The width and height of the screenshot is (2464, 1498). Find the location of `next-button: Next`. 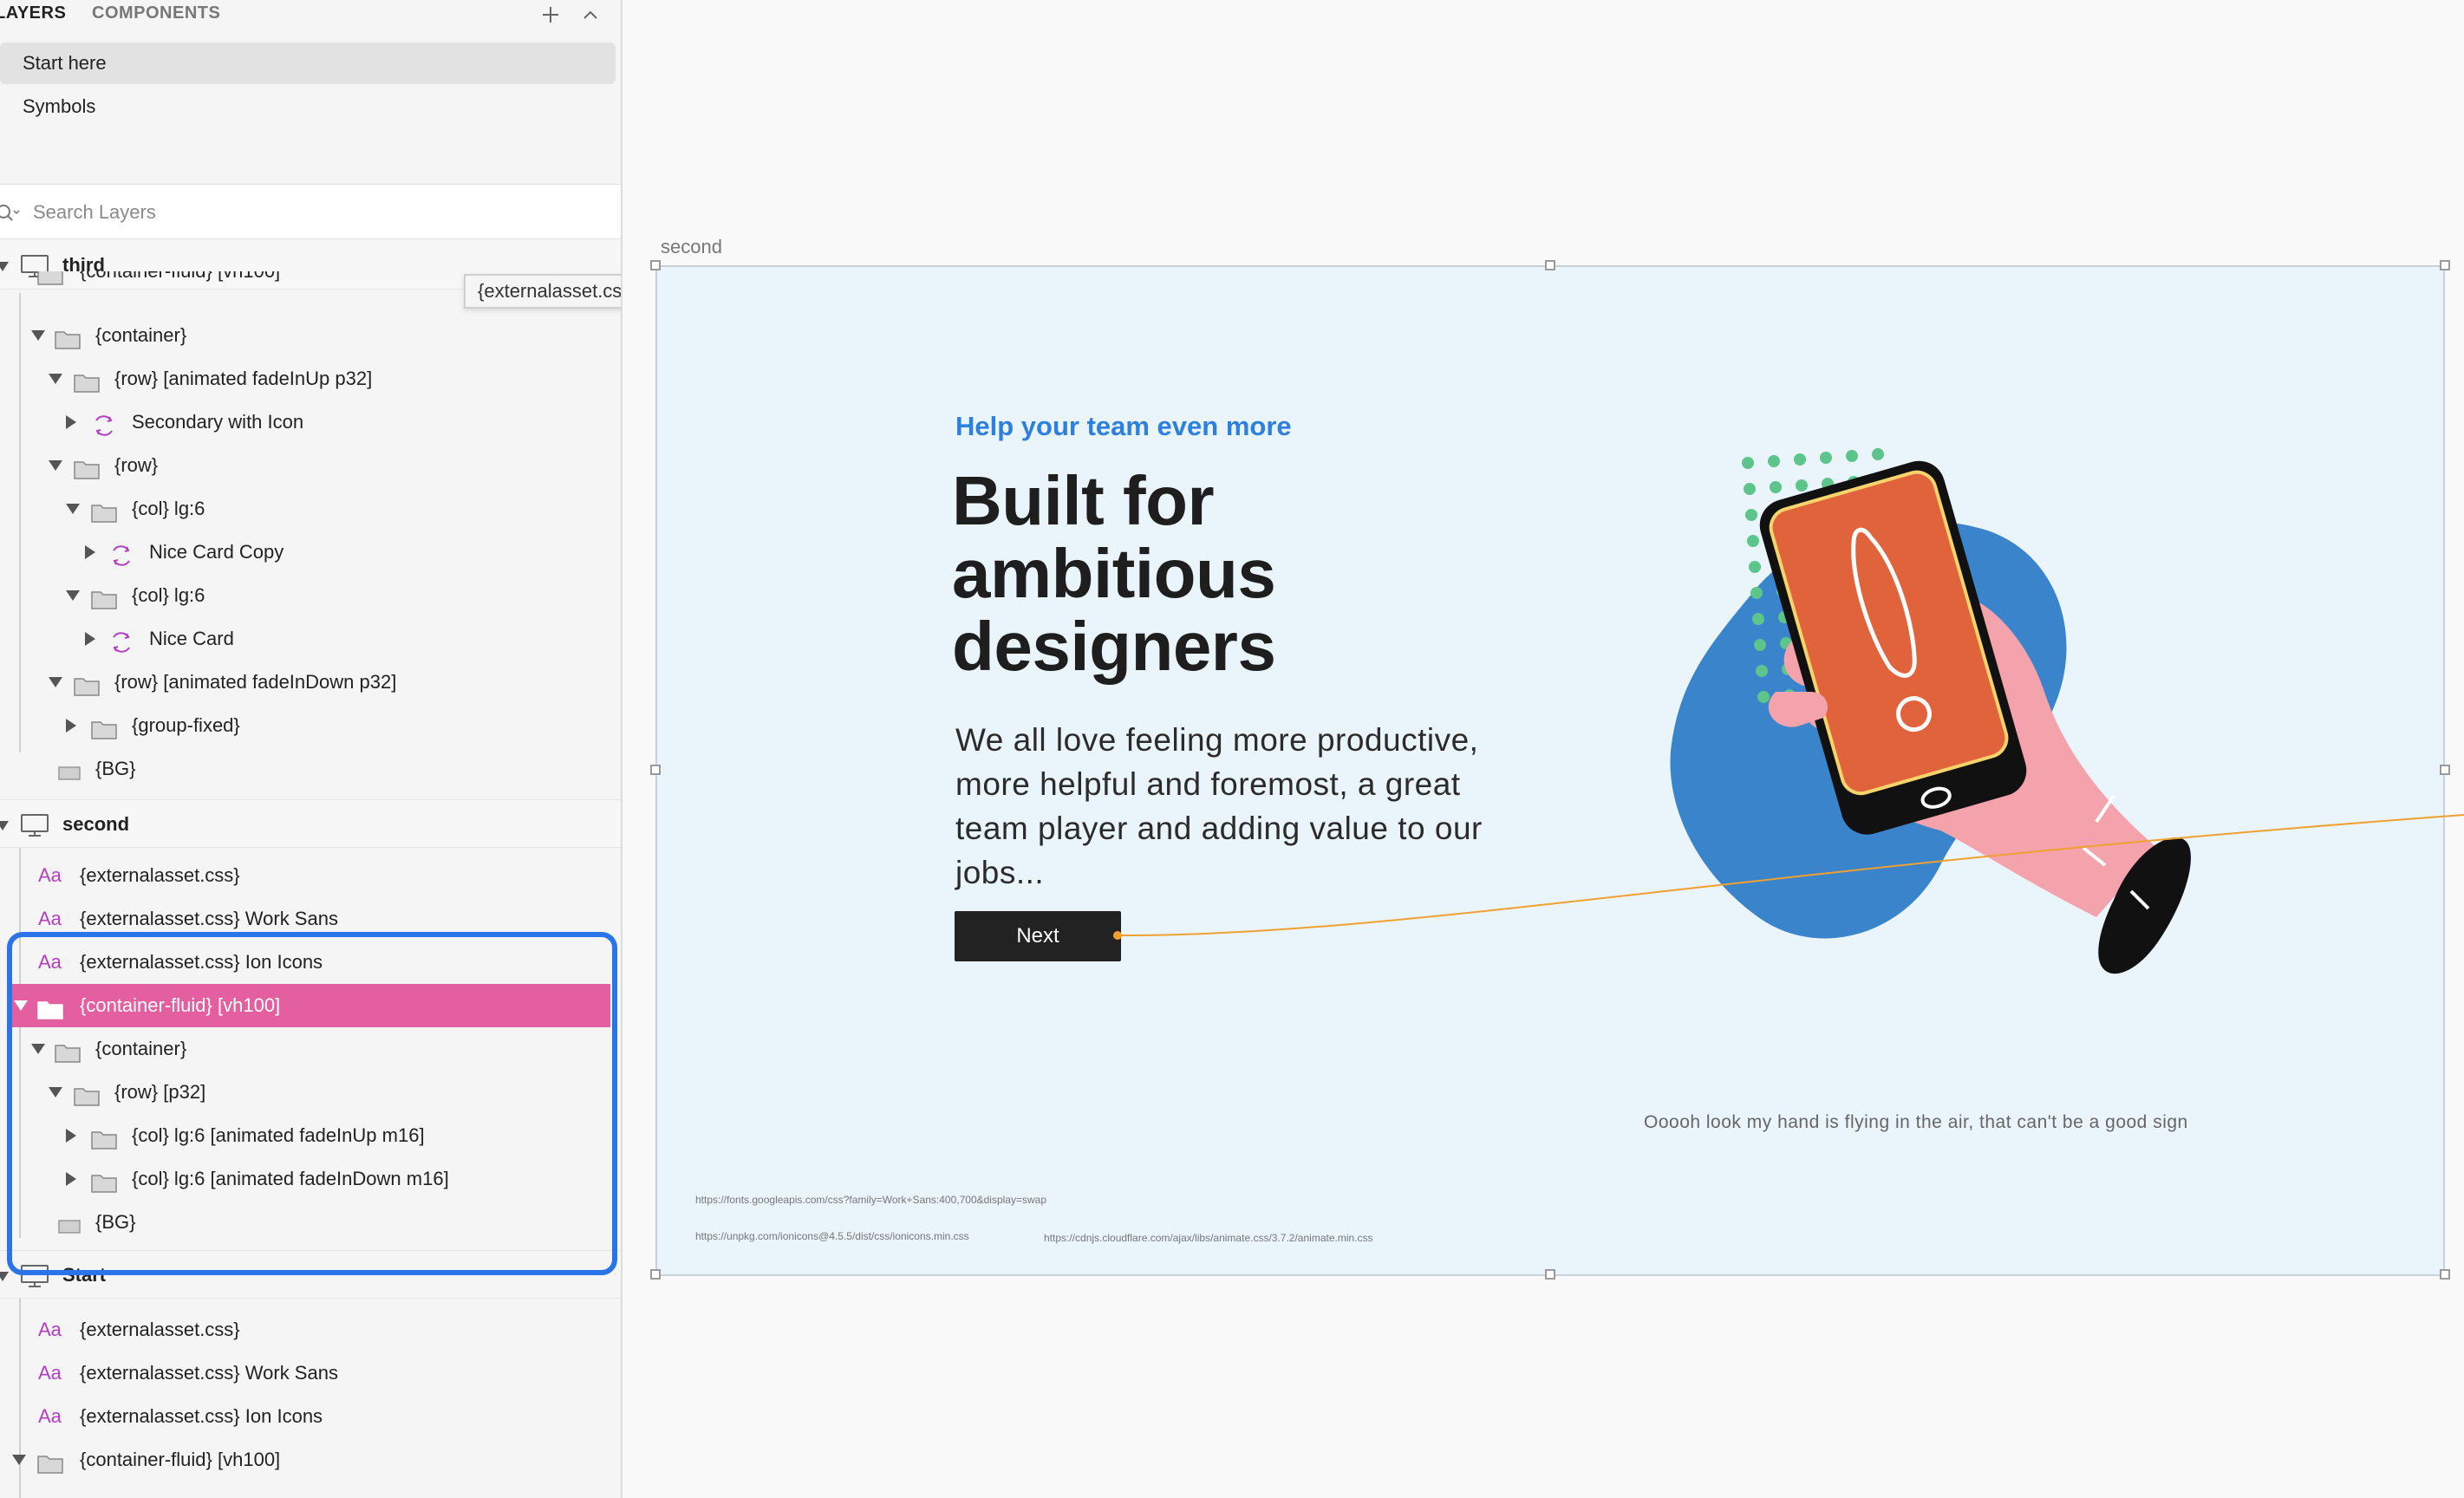

next-button: Next is located at coordinates (1038, 936).